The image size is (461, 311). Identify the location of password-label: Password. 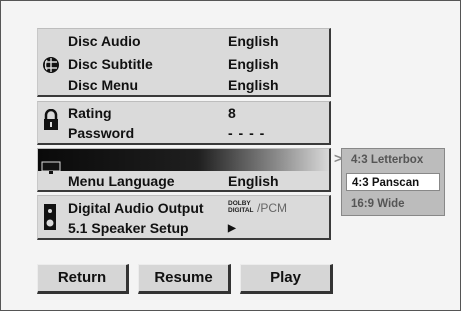
(101, 133).